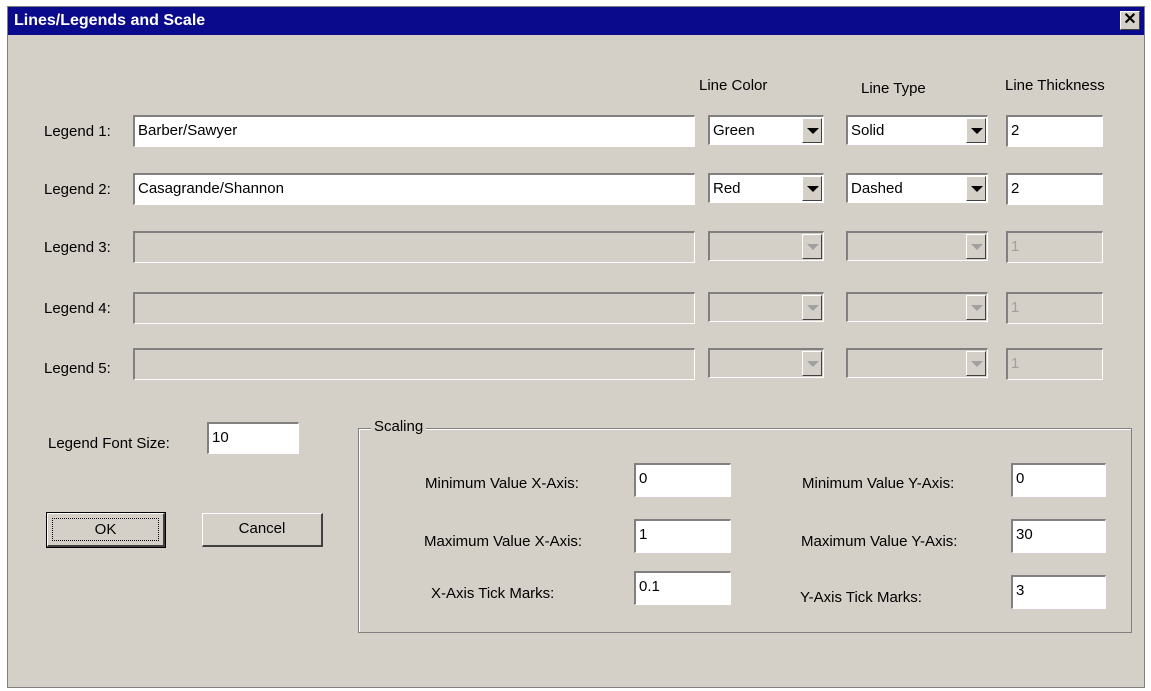  I want to click on legend-5-color-select, so click(766, 363).